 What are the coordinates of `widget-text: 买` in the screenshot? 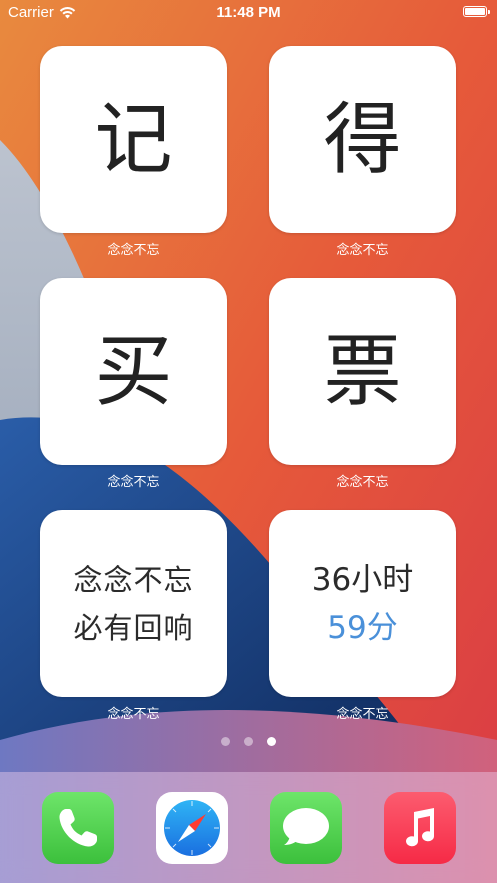 It's located at (133, 371).